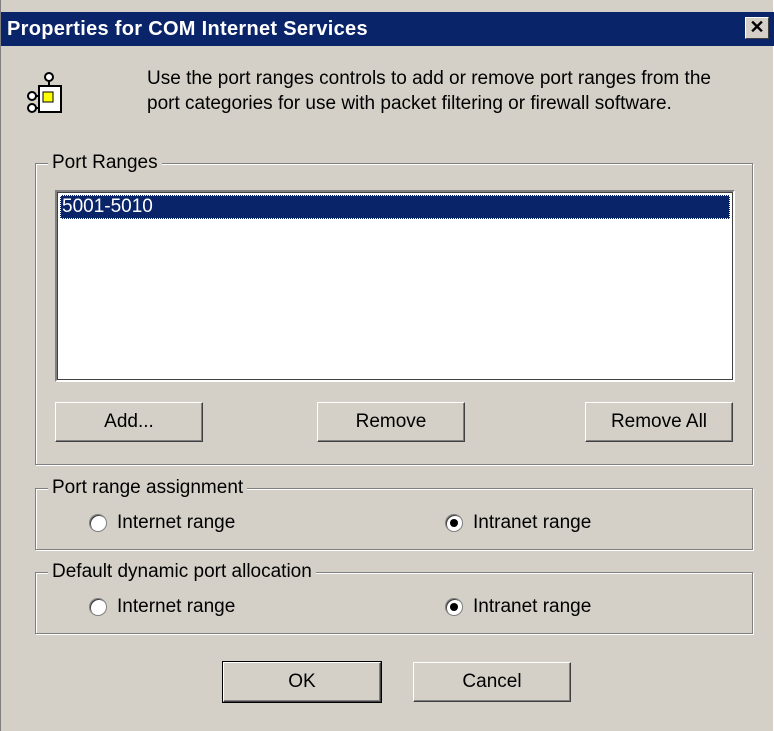  I want to click on window-title: Properties for COM Internet Services, so click(187, 29).